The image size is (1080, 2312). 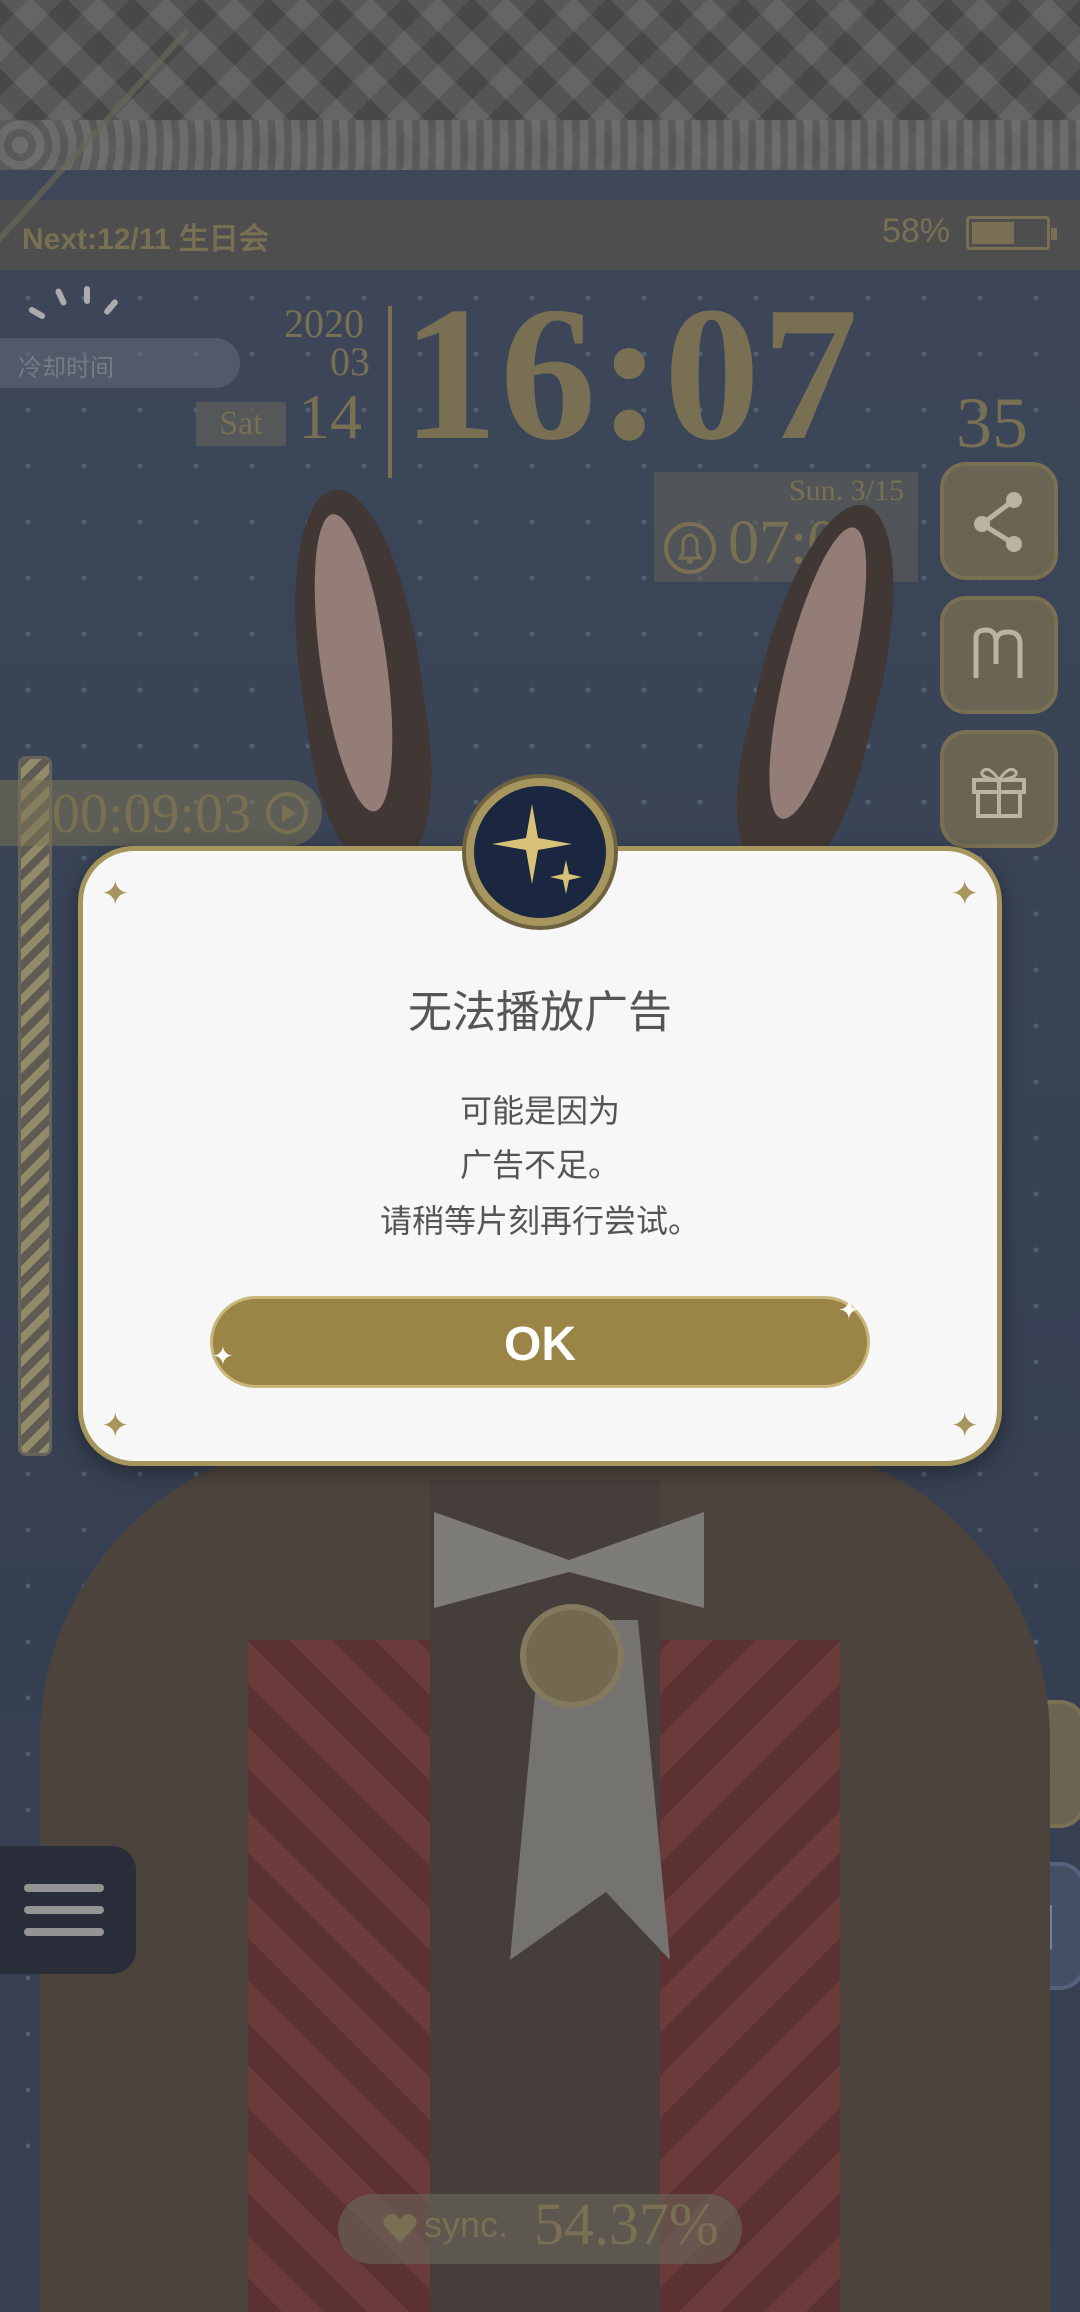 What do you see at coordinates (539, 1221) in the screenshot?
I see `dialog-message-line: 请稍等片刻再行尝试。` at bounding box center [539, 1221].